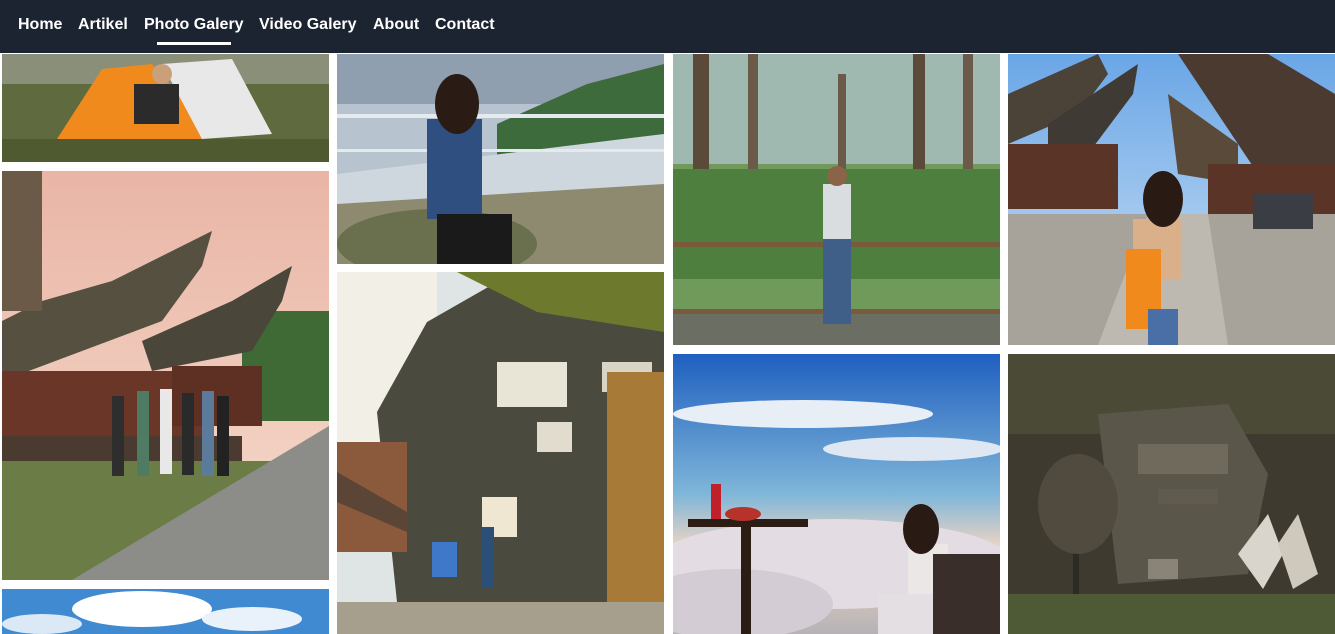  What do you see at coordinates (165, 611) in the screenshot?
I see `gallery-photo-sky` at bounding box center [165, 611].